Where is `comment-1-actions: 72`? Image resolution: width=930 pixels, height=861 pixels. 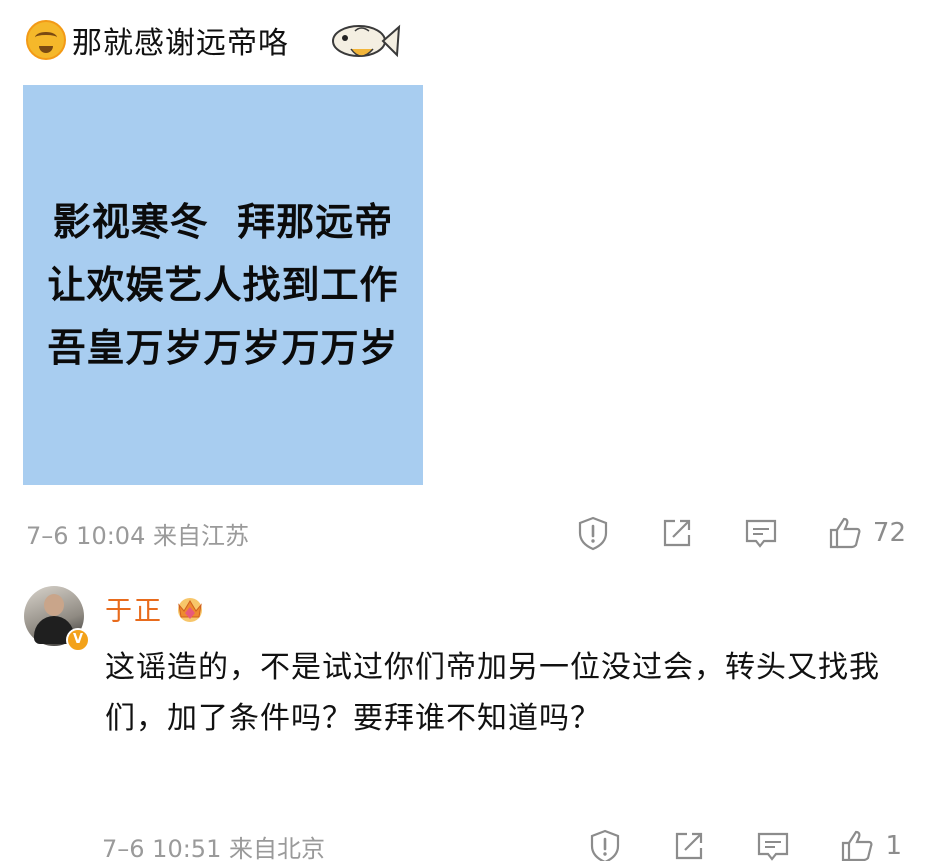
comment-1-actions: 72 is located at coordinates (740, 533).